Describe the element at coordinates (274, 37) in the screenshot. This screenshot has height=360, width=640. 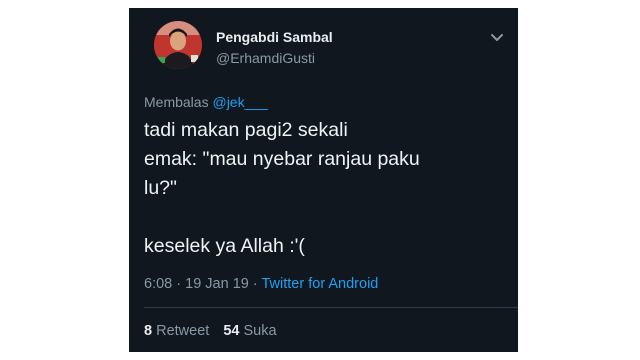
I see `author-name: Pengabdi Sambal` at that location.